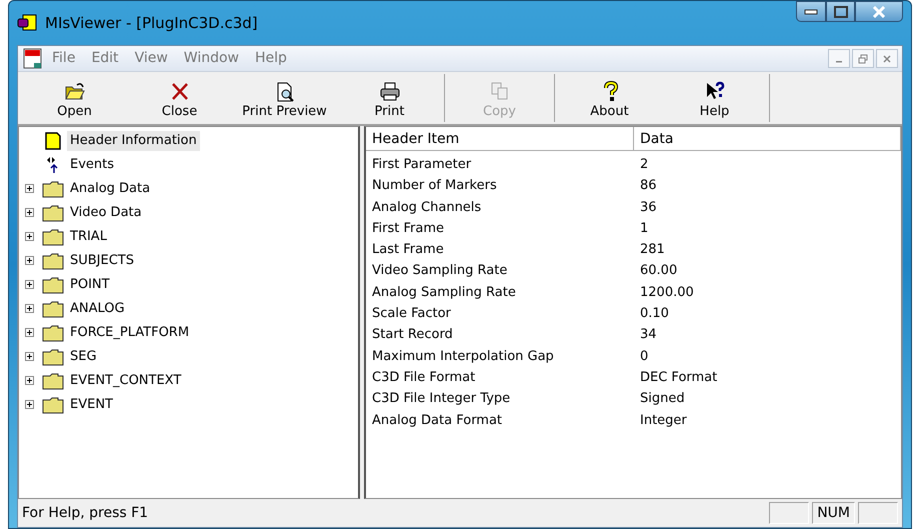  What do you see at coordinates (439, 271) in the screenshot?
I see `table-cell-text: Video Sampling Rate` at bounding box center [439, 271].